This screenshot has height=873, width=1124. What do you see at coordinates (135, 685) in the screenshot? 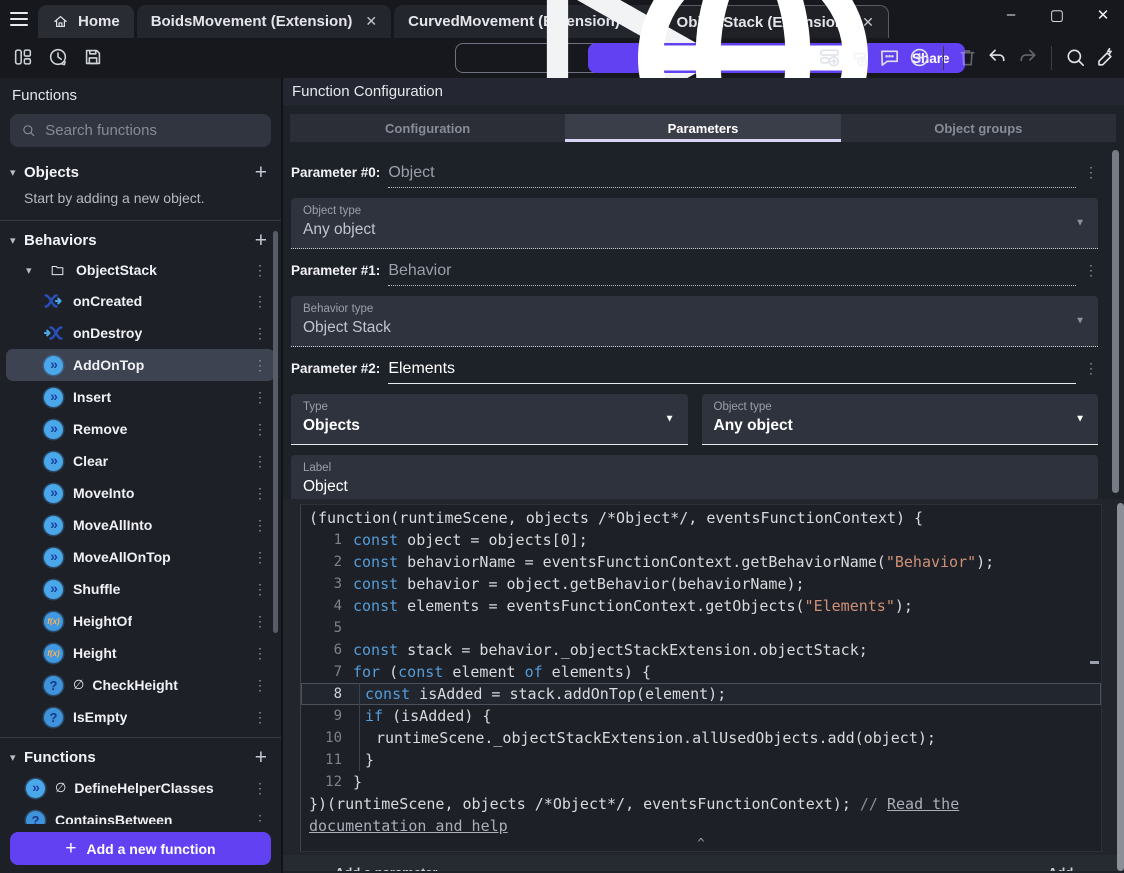
I see `function-name: CheckHeight` at bounding box center [135, 685].